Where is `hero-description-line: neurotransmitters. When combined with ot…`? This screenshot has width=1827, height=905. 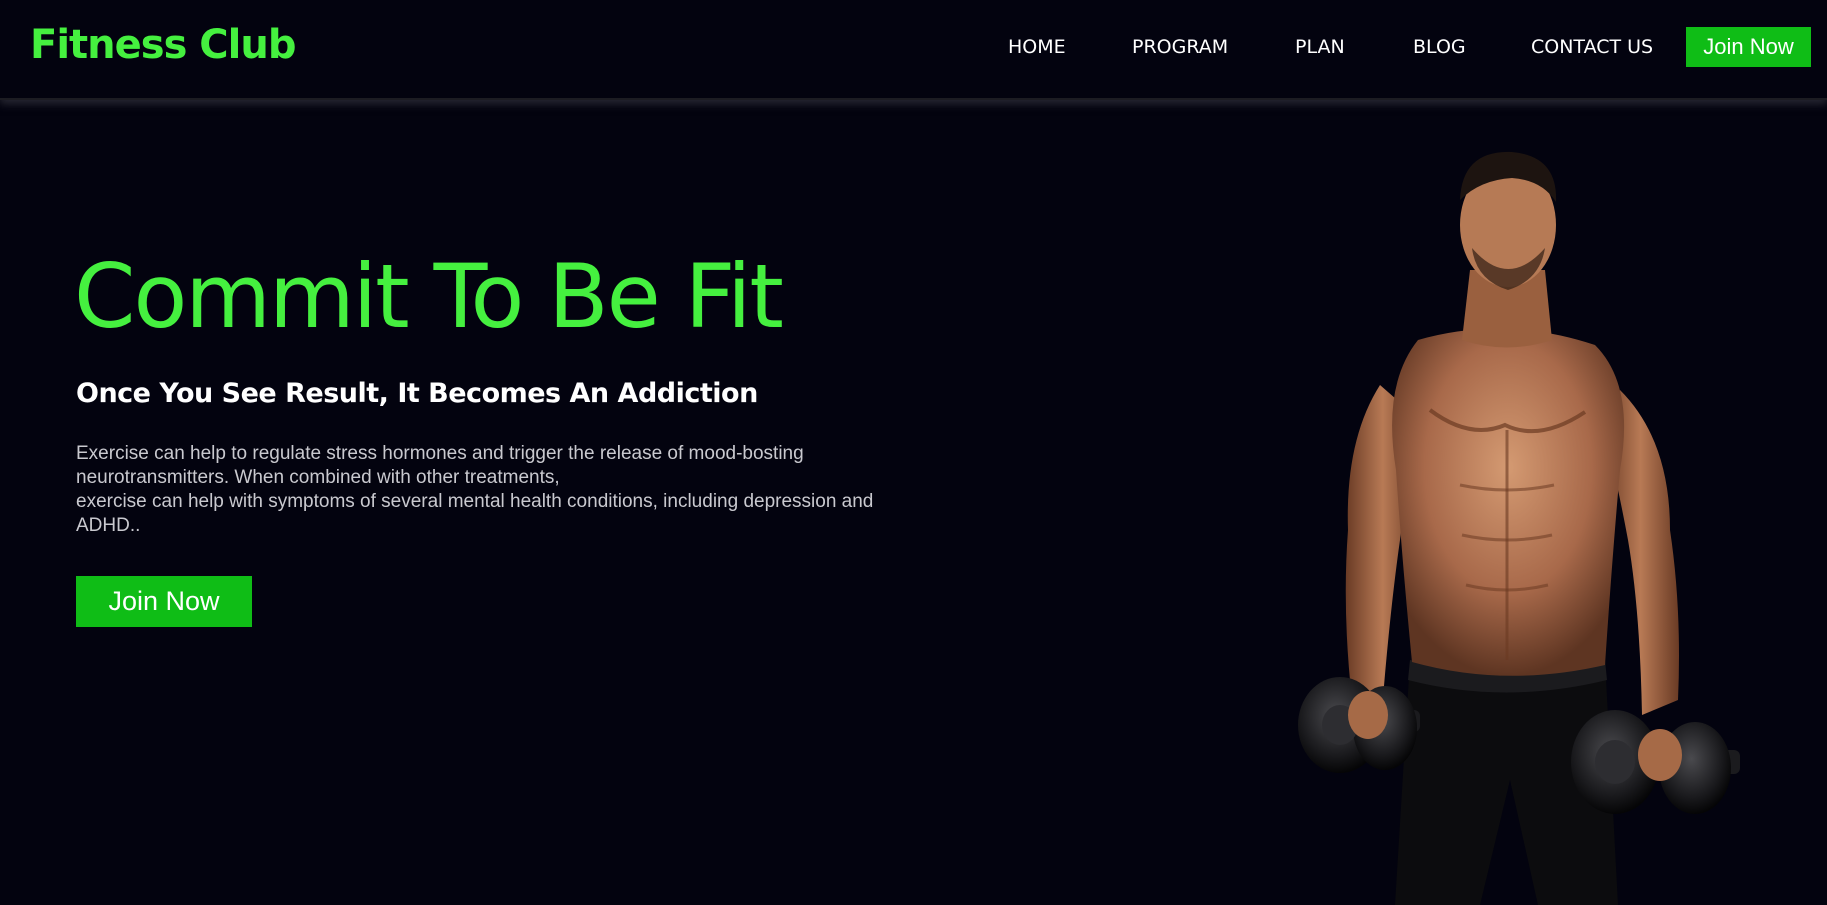 hero-description-line: neurotransmitters. When combined with ot… is located at coordinates (318, 477).